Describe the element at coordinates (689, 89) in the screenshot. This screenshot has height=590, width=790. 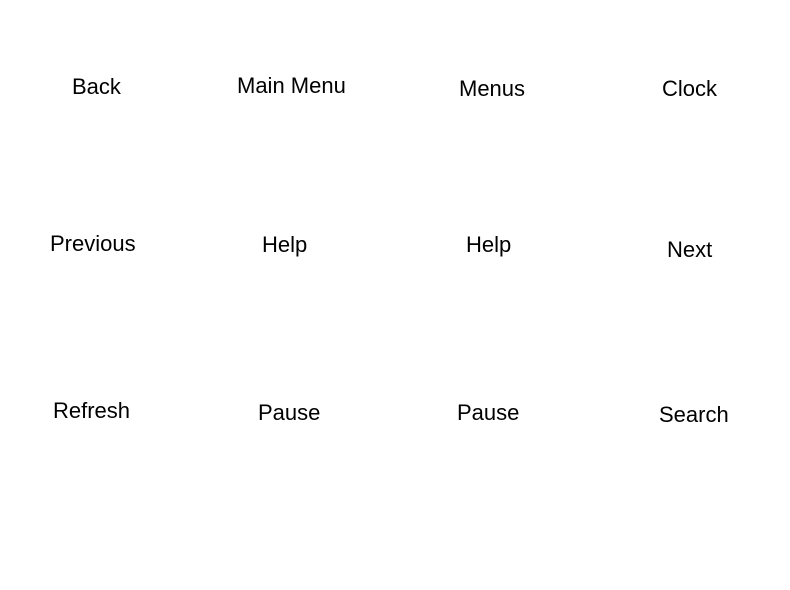
I see `clock-button: Clock` at that location.